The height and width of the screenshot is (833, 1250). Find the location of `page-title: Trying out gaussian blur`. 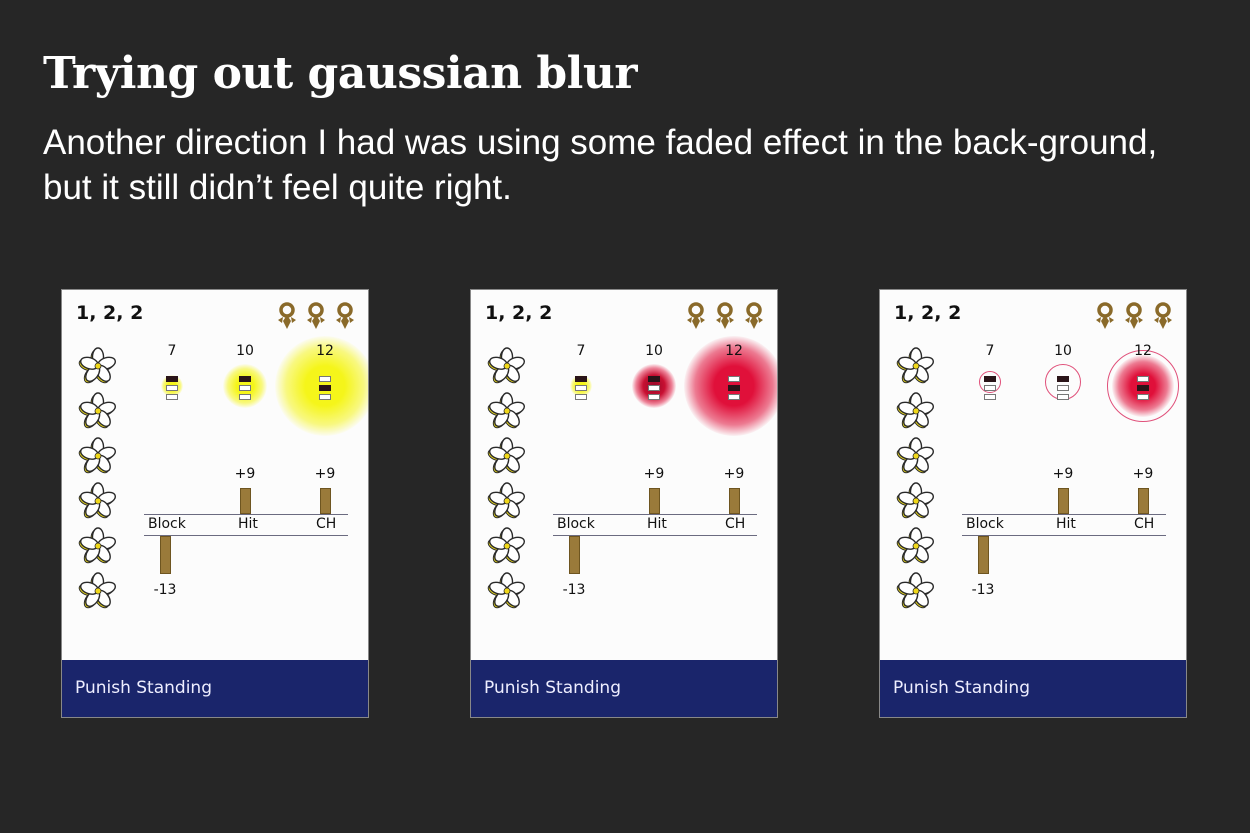

page-title: Trying out gaussian blur is located at coordinates (340, 73).